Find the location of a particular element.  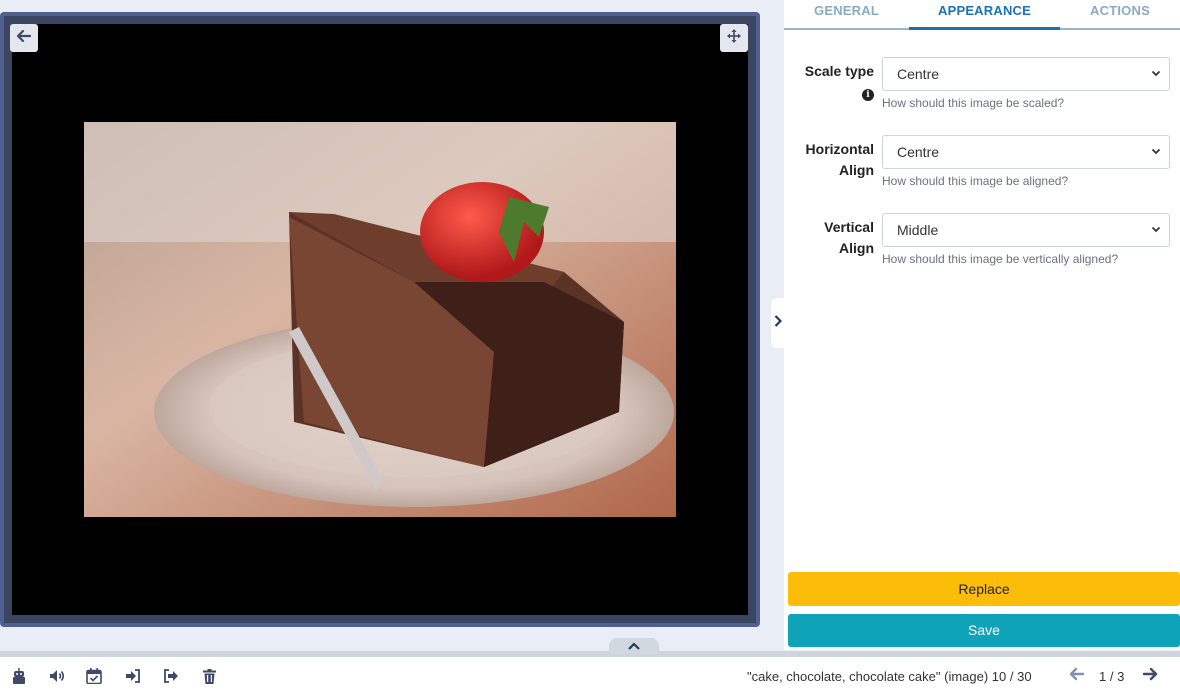

collapse-panel-button is located at coordinates (777, 323).